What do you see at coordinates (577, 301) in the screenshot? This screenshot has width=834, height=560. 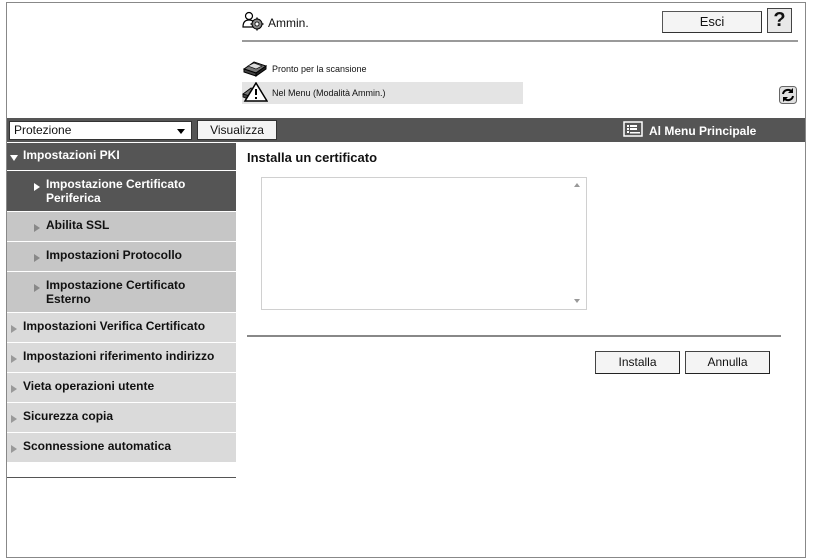 I see `scroll-down-icon` at bounding box center [577, 301].